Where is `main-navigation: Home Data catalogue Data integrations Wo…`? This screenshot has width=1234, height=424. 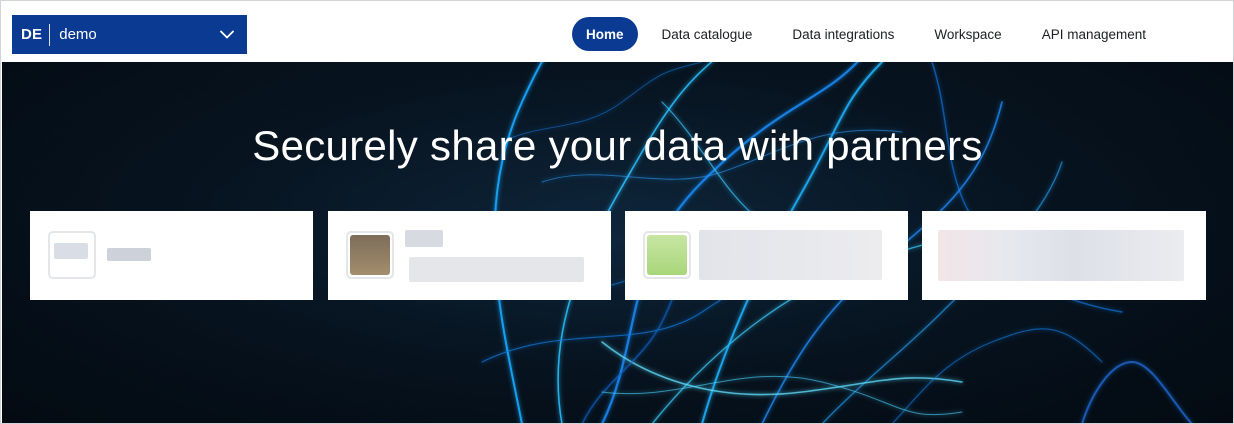
main-navigation: Home Data catalogue Data integrations Wo… is located at coordinates (869, 34).